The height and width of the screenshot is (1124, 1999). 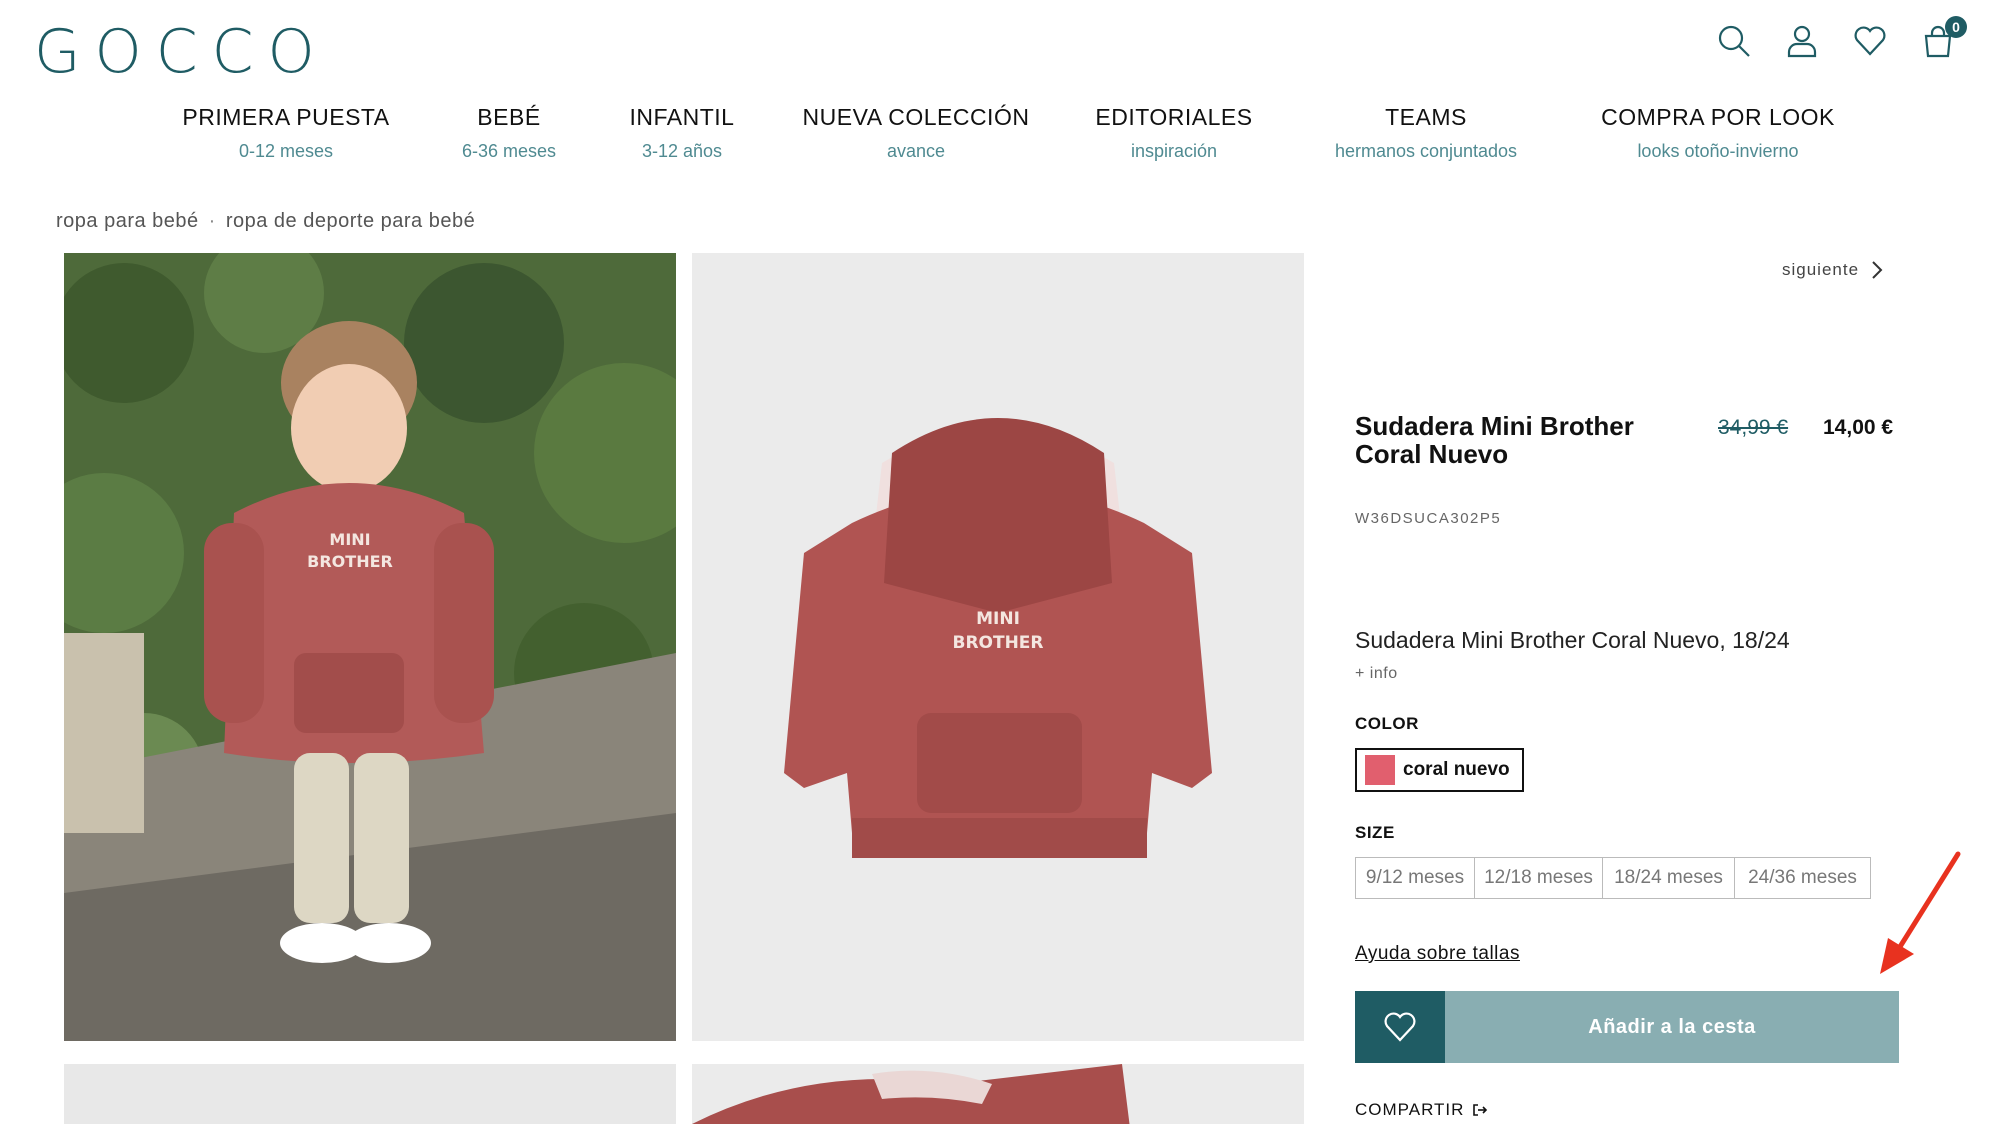 I want to click on wishlist-button, so click(x=1400, y=1027).